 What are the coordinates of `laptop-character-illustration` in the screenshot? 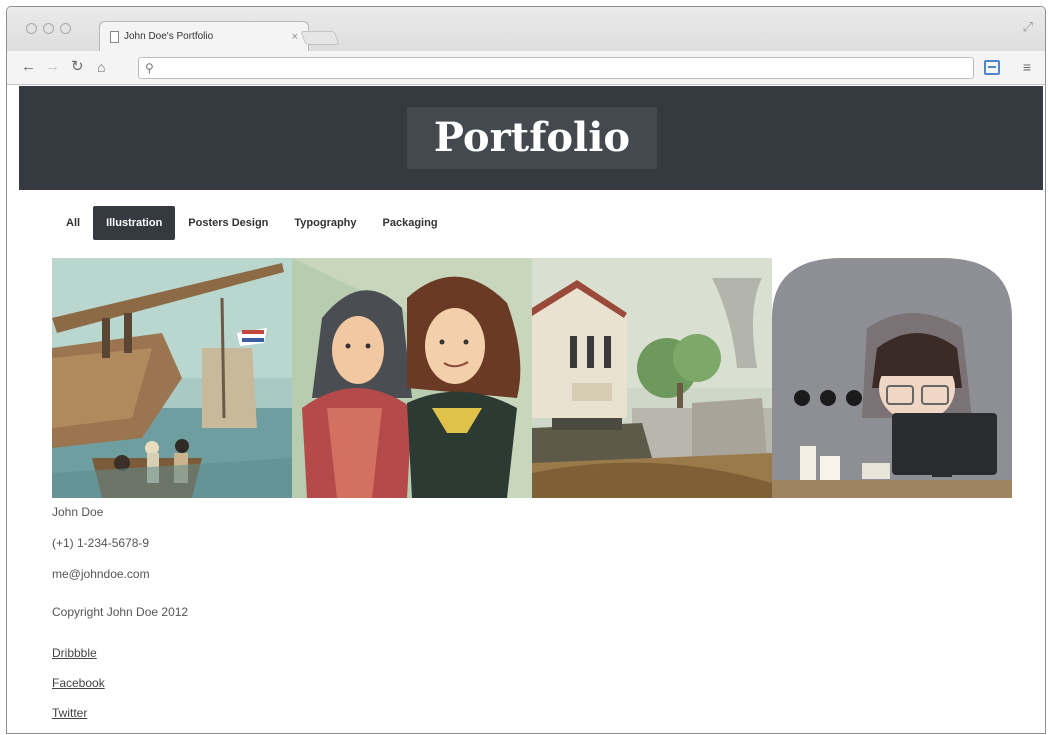 It's located at (892, 378).